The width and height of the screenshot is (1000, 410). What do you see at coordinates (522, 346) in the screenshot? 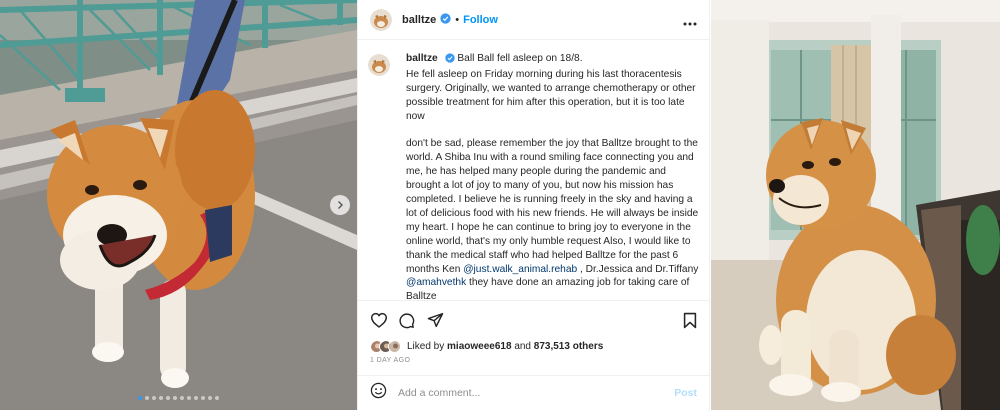
I see `likes-connector: and` at bounding box center [522, 346].